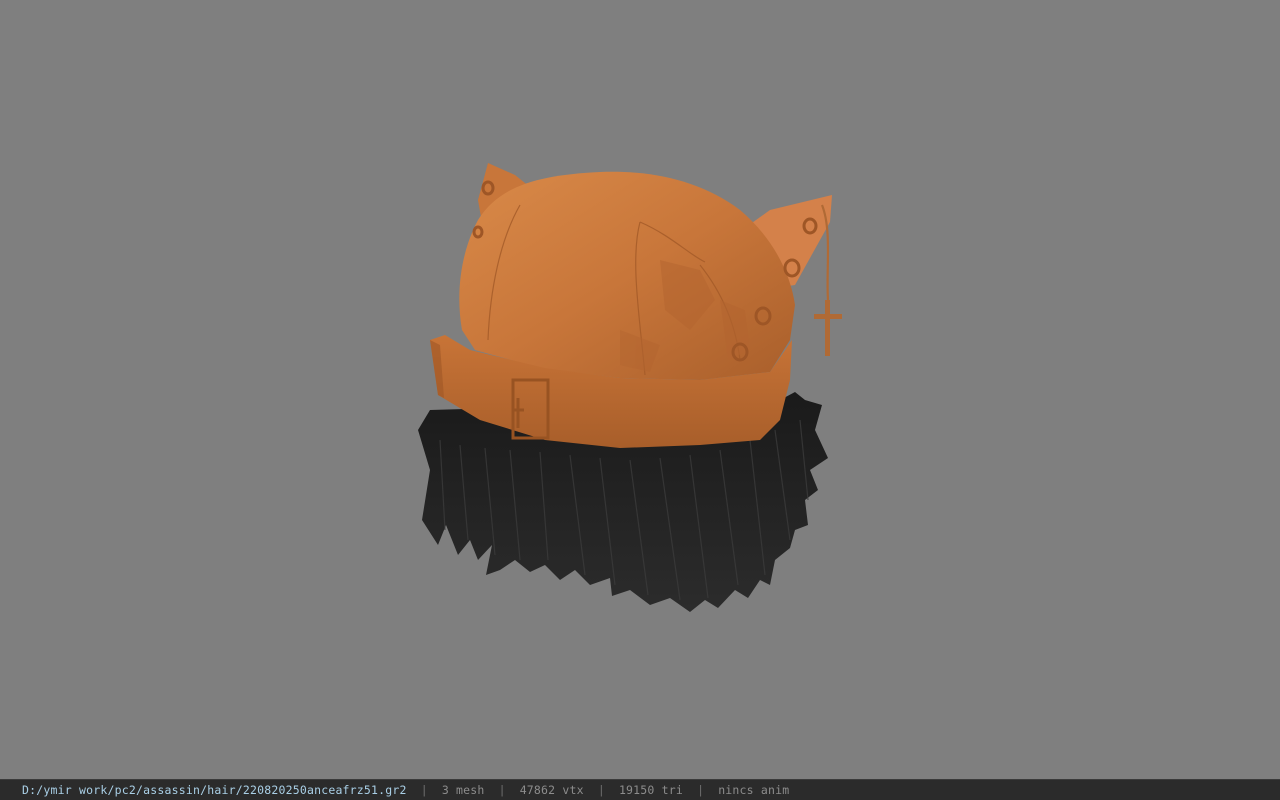 This screenshot has width=1280, height=800. What do you see at coordinates (551, 790) in the screenshot?
I see `vertex-count-label: 47862 vtx` at bounding box center [551, 790].